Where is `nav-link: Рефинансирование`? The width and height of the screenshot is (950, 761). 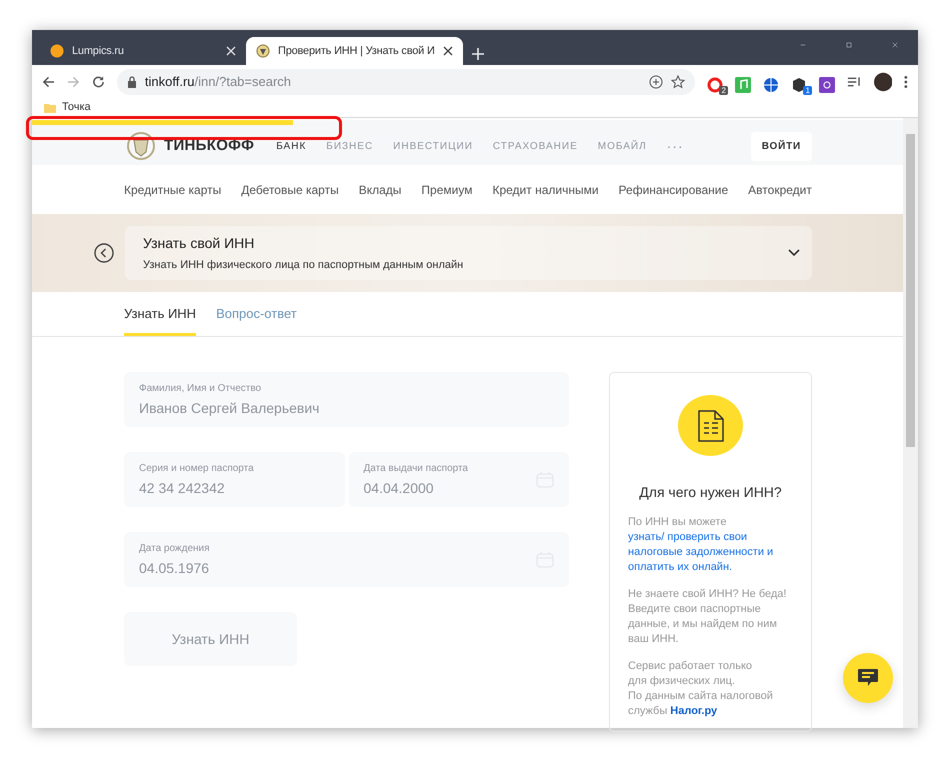 nav-link: Рефинансирование is located at coordinates (673, 189).